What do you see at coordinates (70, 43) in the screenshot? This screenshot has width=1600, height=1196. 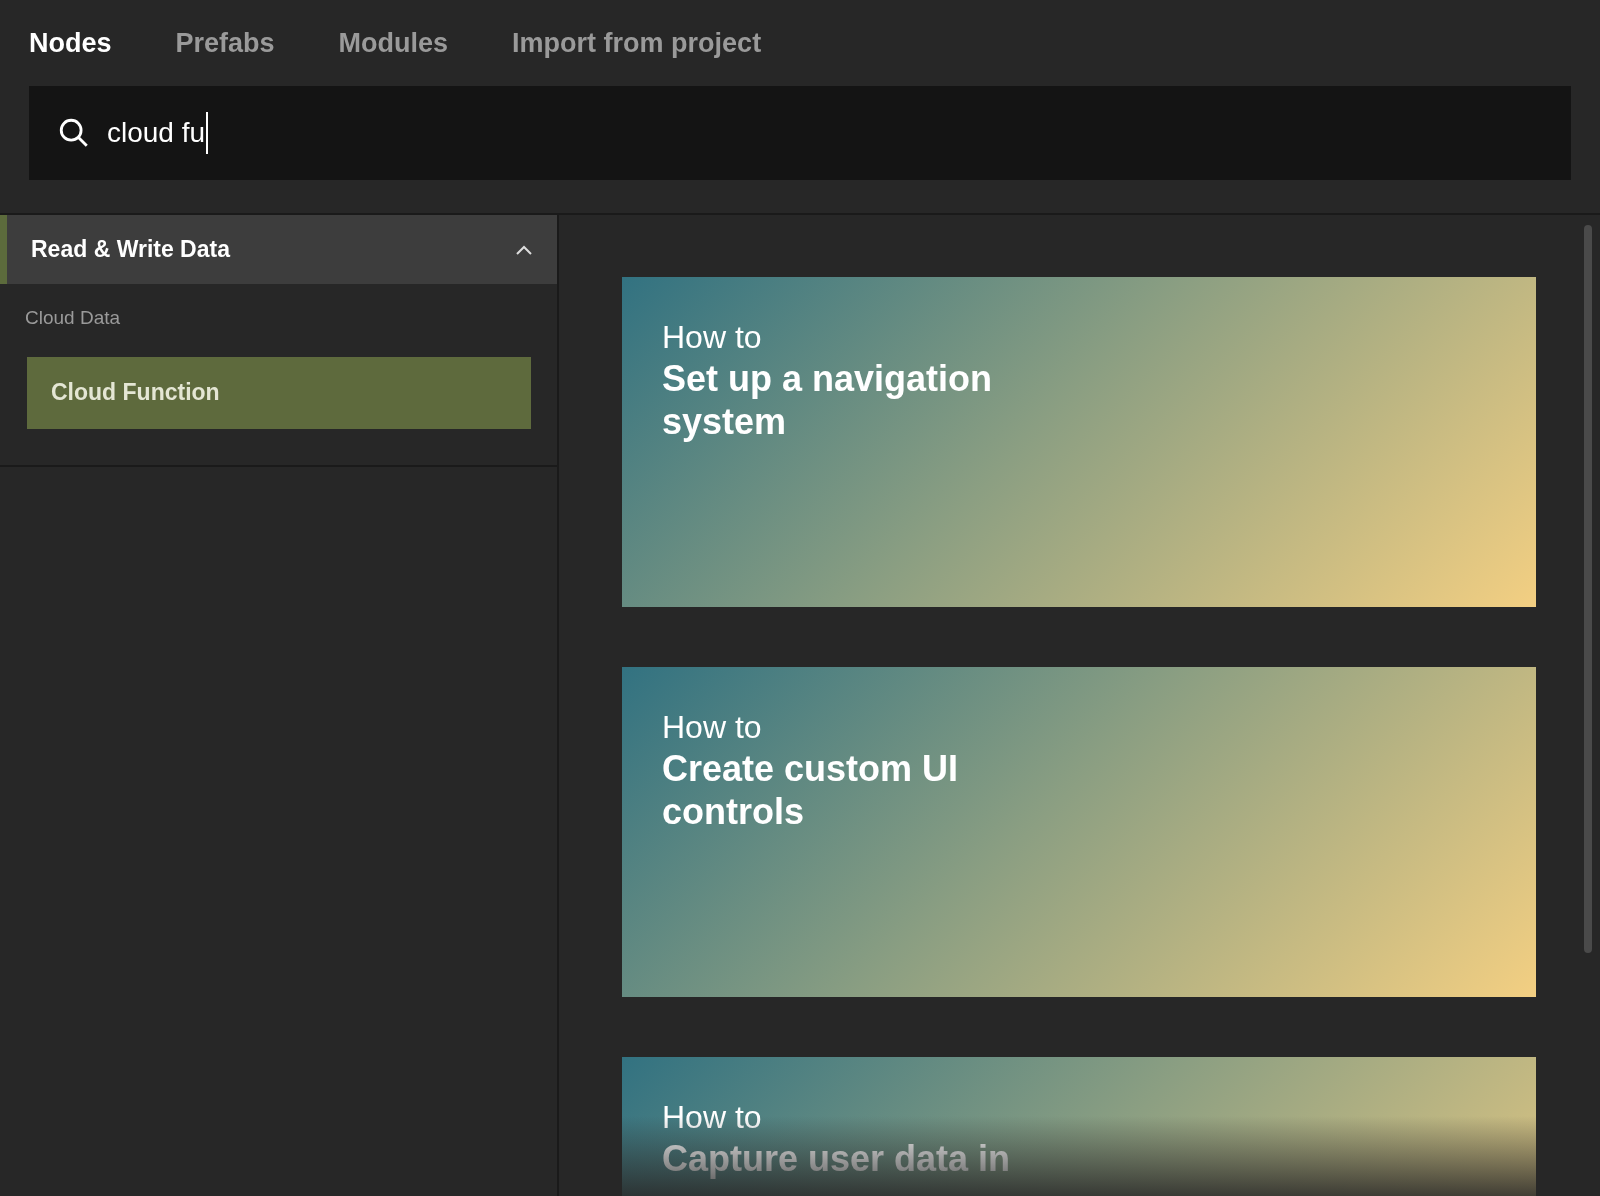 I see `tab: Nodes` at bounding box center [70, 43].